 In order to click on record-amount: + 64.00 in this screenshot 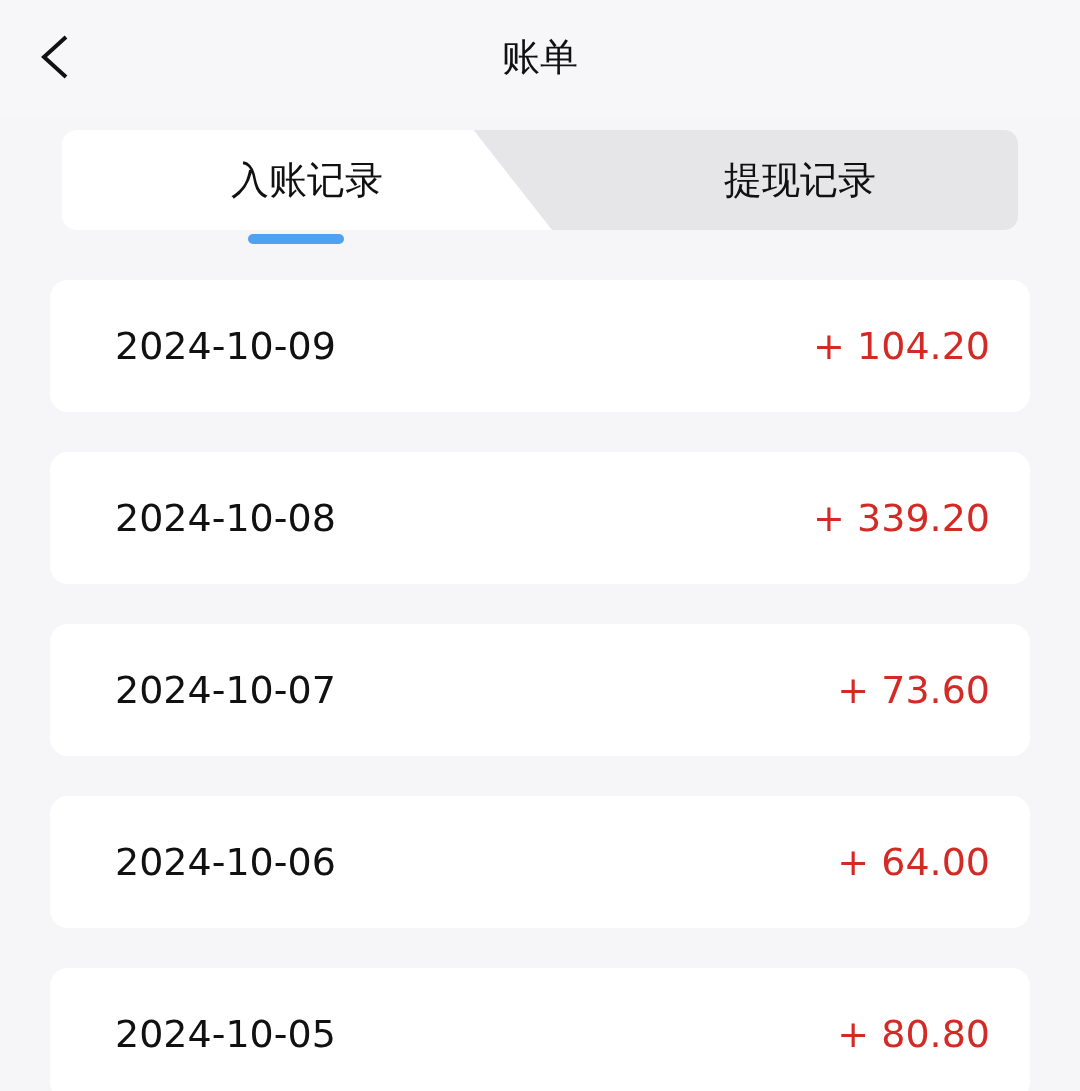, I will do `click(913, 862)`.